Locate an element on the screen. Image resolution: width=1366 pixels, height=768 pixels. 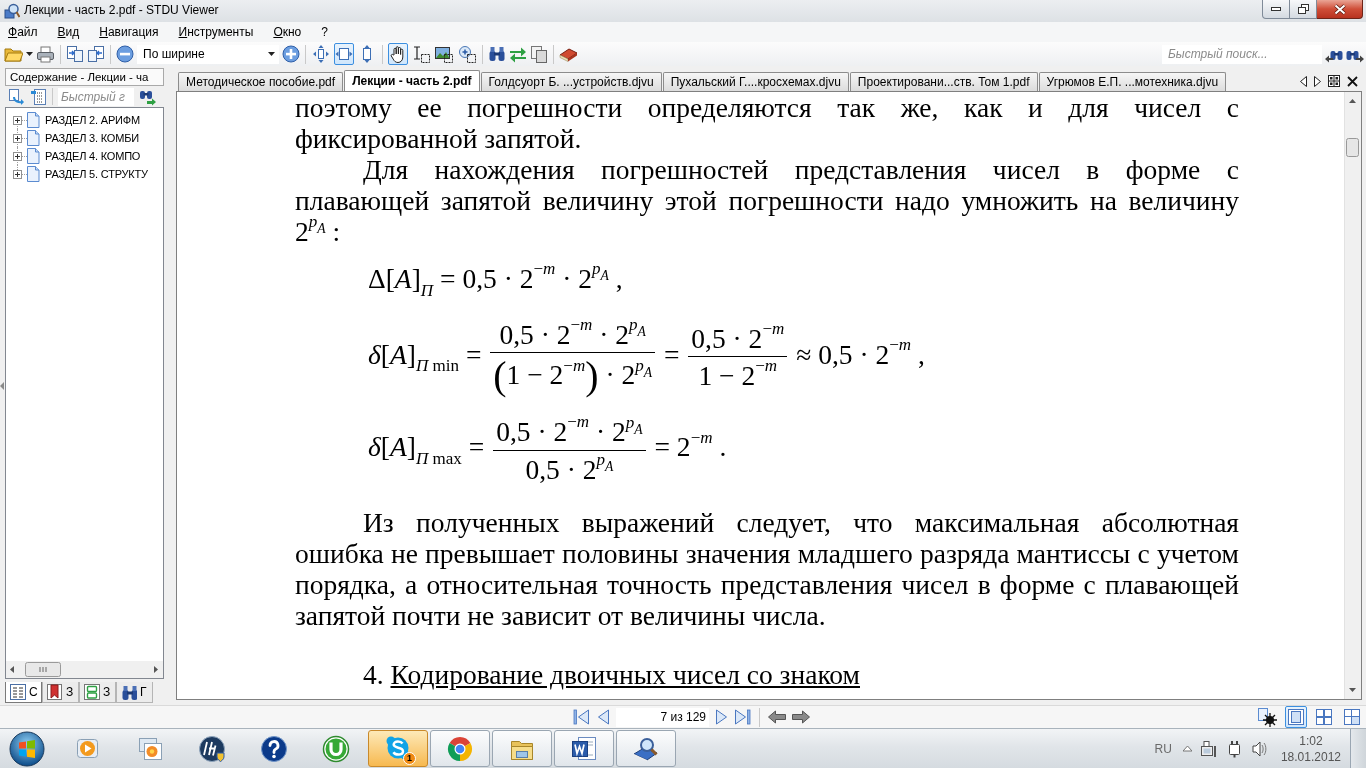
menu-item: Навигация is located at coordinates (129, 32).